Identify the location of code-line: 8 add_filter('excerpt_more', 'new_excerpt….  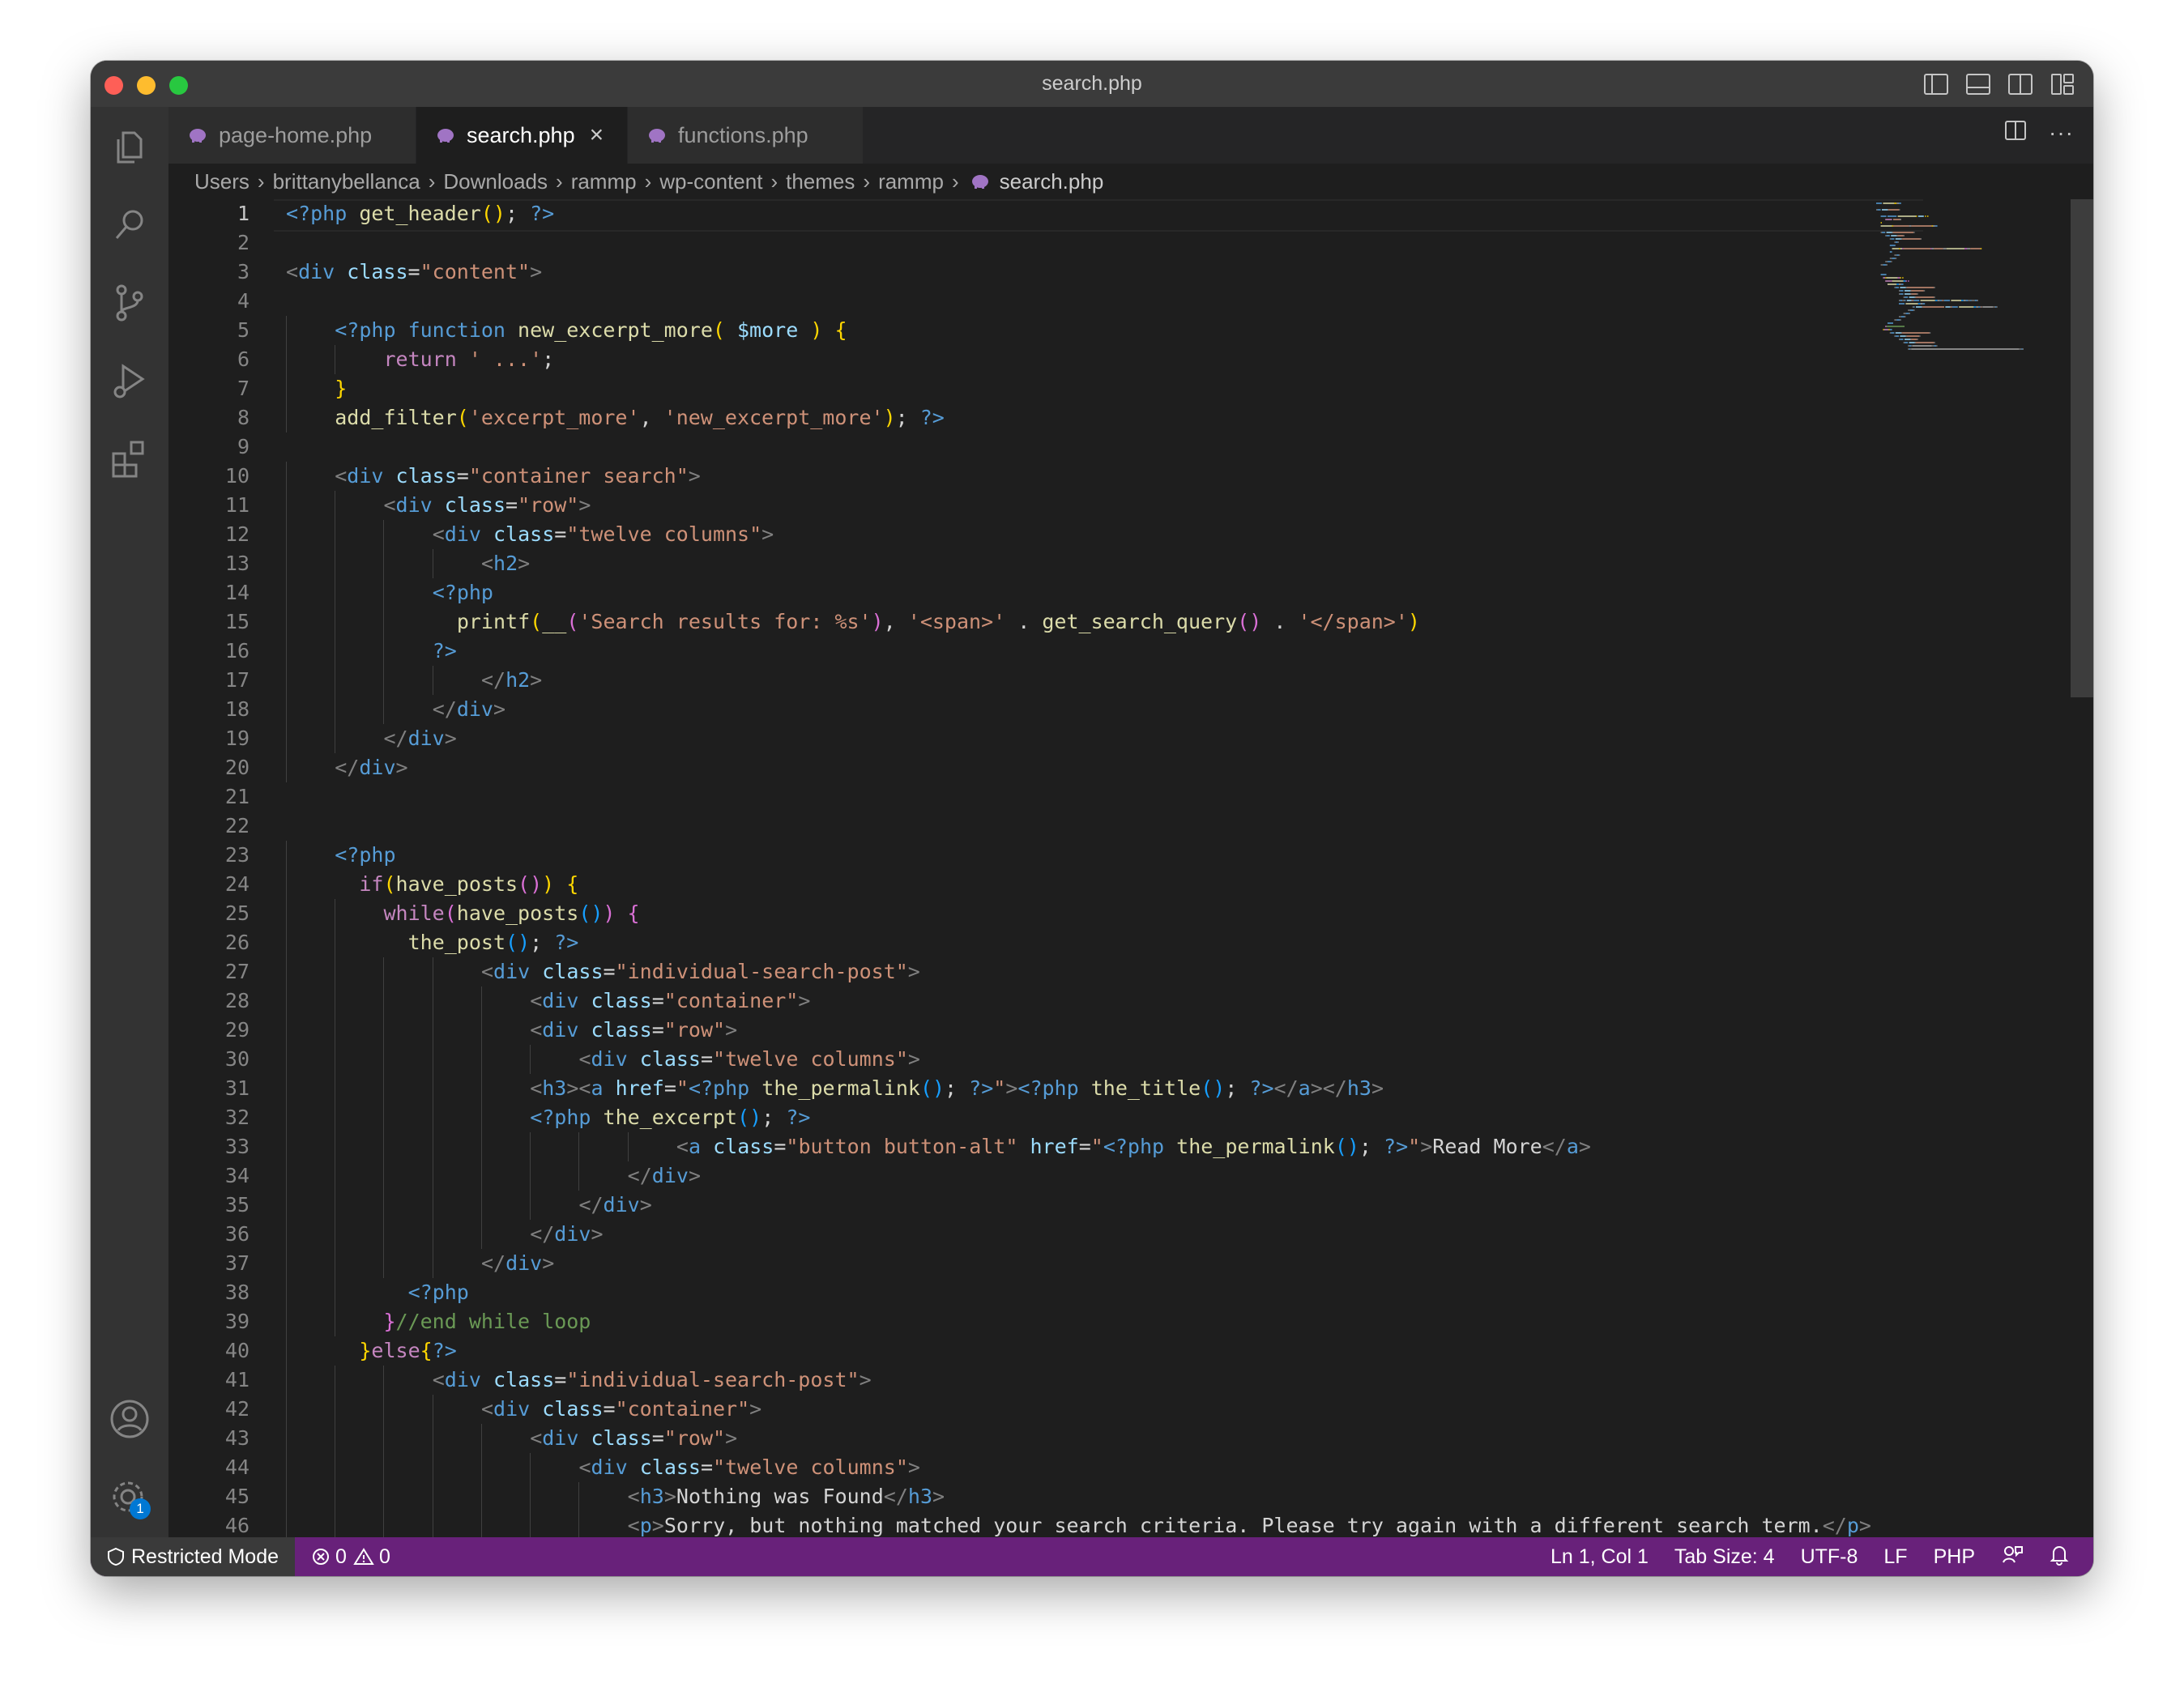
(1100, 418).